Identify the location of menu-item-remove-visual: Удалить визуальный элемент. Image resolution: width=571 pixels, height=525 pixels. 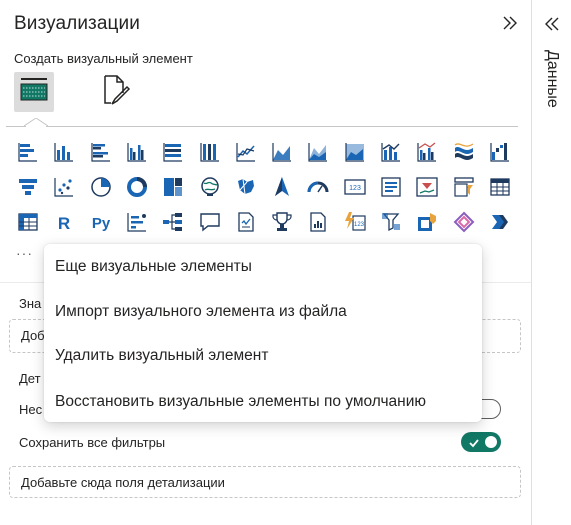
(263, 356).